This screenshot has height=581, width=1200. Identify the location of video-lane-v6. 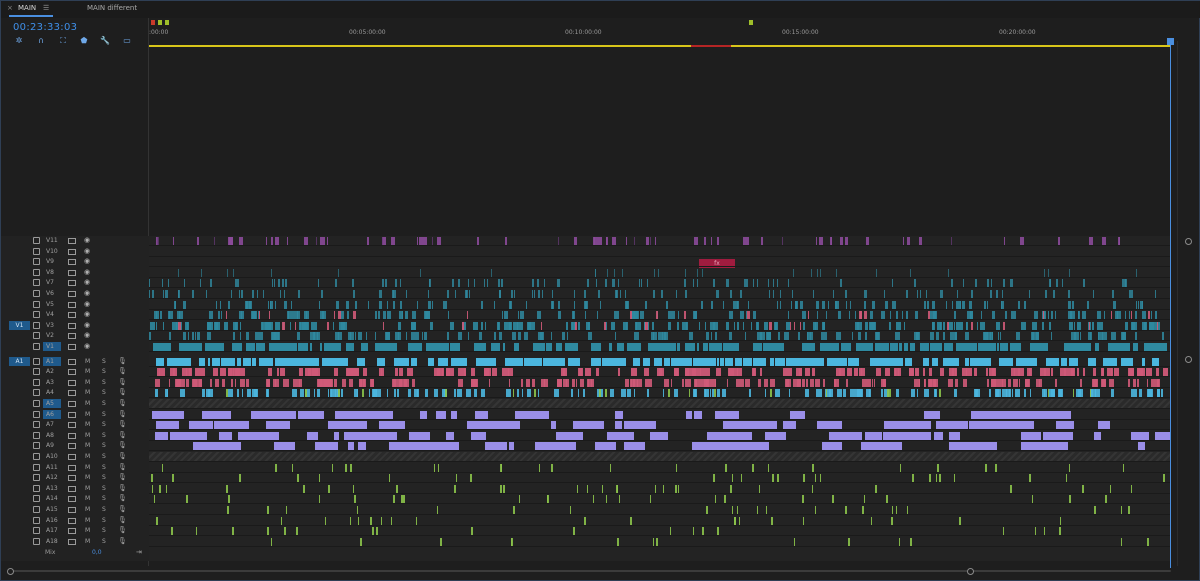
(660, 294).